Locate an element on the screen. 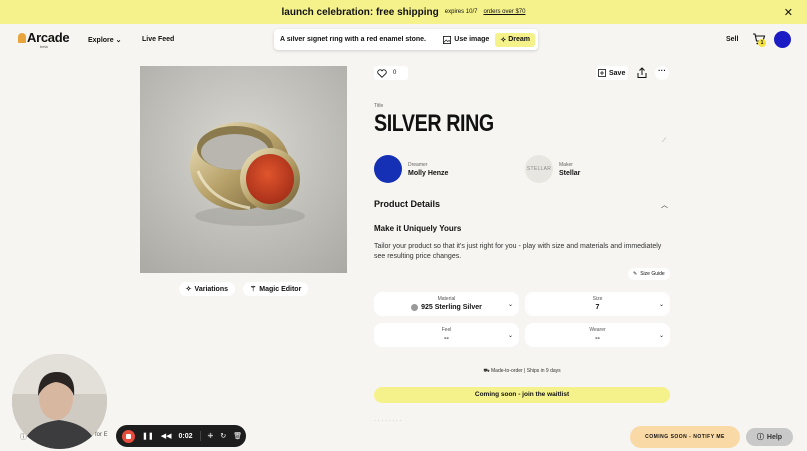  product-details-heading: Product Details is located at coordinates (407, 204).